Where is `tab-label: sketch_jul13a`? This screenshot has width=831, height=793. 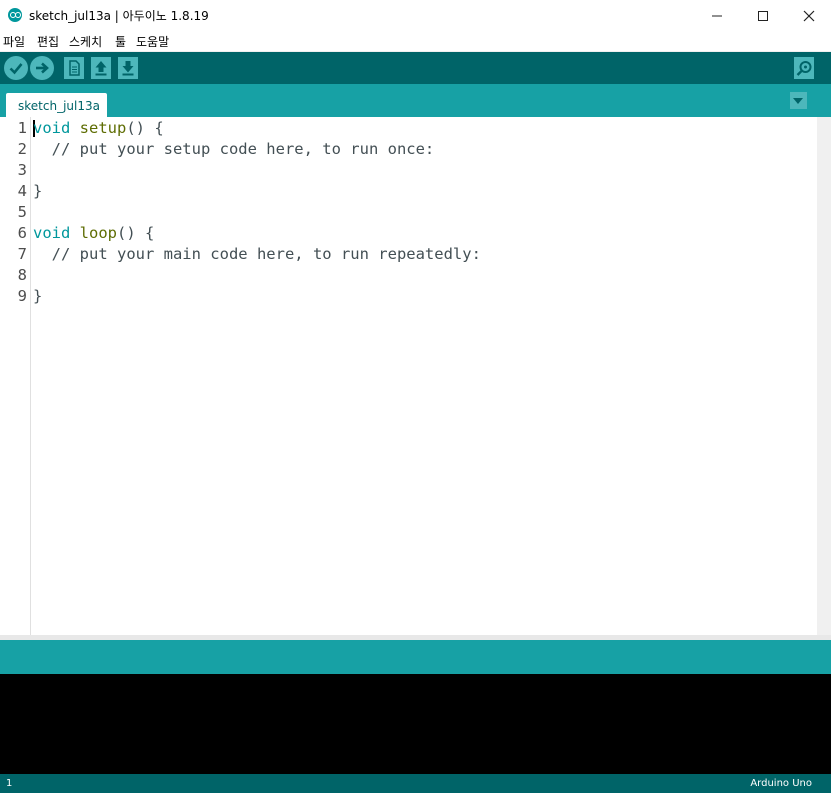
tab-label: sketch_jul13a is located at coordinates (59, 106).